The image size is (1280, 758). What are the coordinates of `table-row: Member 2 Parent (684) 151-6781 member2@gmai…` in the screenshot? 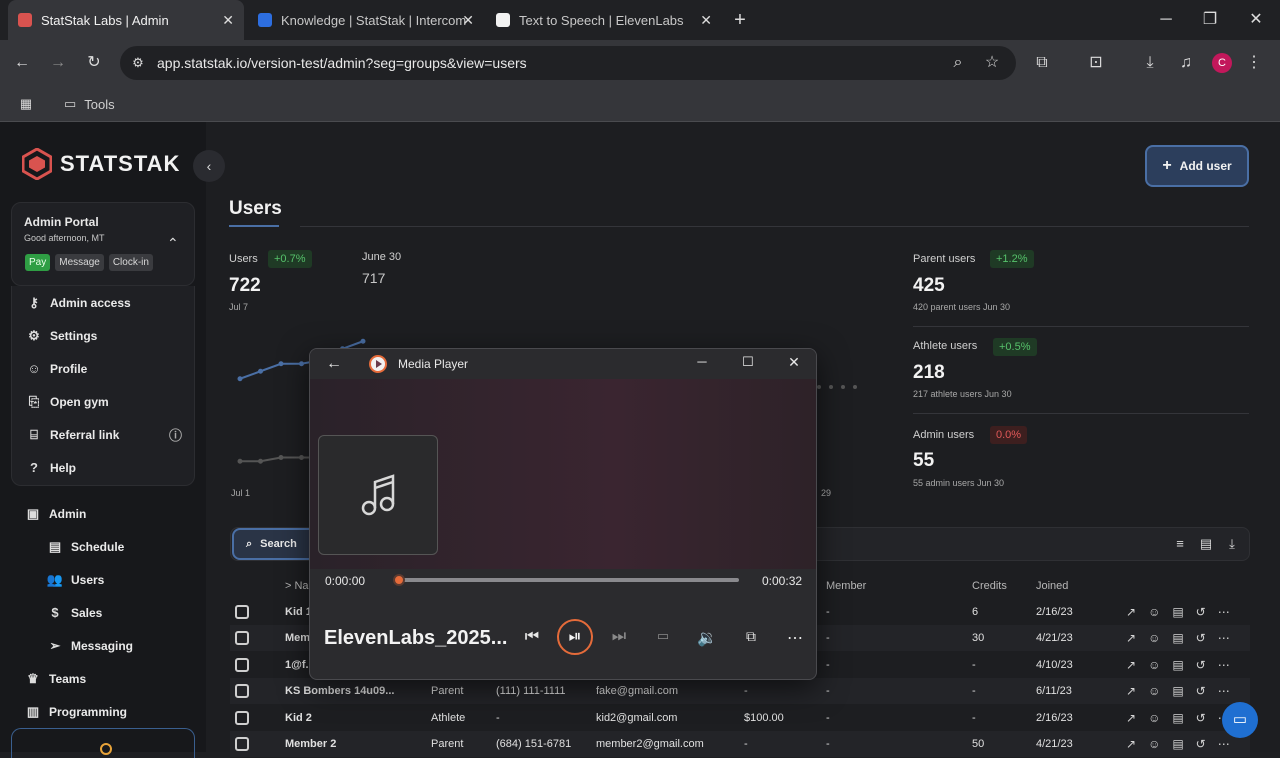 It's located at (740, 744).